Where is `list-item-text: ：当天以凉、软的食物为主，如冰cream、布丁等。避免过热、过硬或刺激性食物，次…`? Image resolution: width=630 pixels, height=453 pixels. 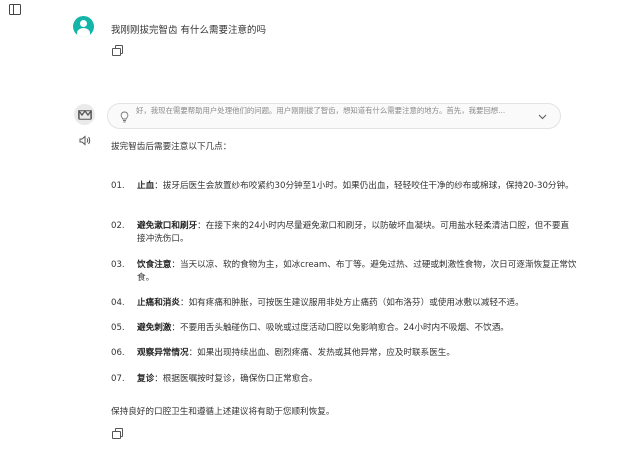 list-item-text: ：当天以凉、软的食物为主，如冰cream、布丁等。避免过热、过硬或刺激性食物，次… is located at coordinates (357, 271).